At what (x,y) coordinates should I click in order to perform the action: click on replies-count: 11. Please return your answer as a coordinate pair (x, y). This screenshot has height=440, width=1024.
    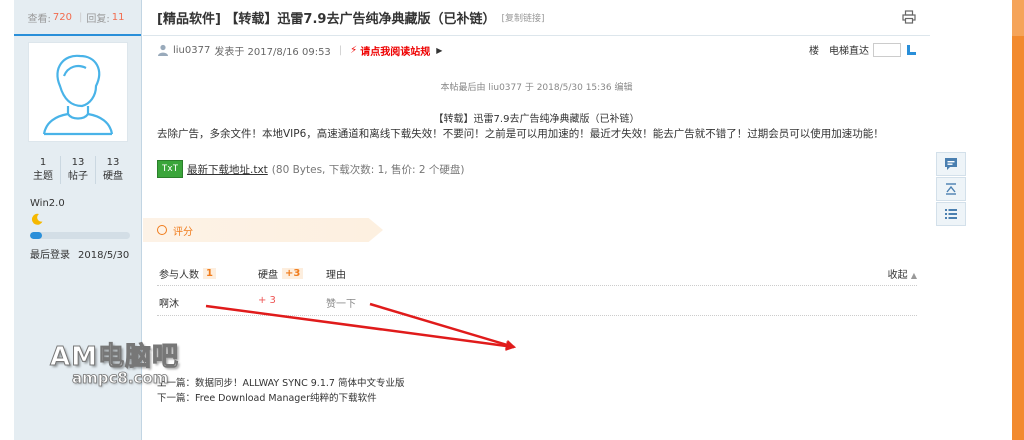
    Looking at the image, I should click on (118, 17).